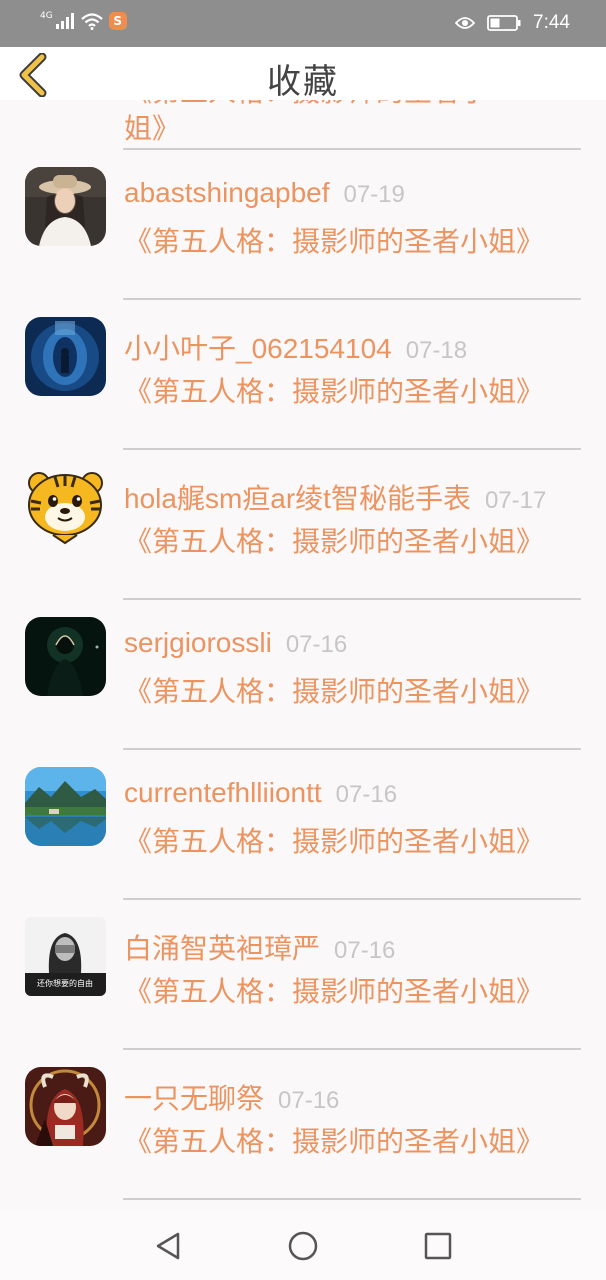  I want to click on lake-landscape-avatar-icon, so click(65, 806).